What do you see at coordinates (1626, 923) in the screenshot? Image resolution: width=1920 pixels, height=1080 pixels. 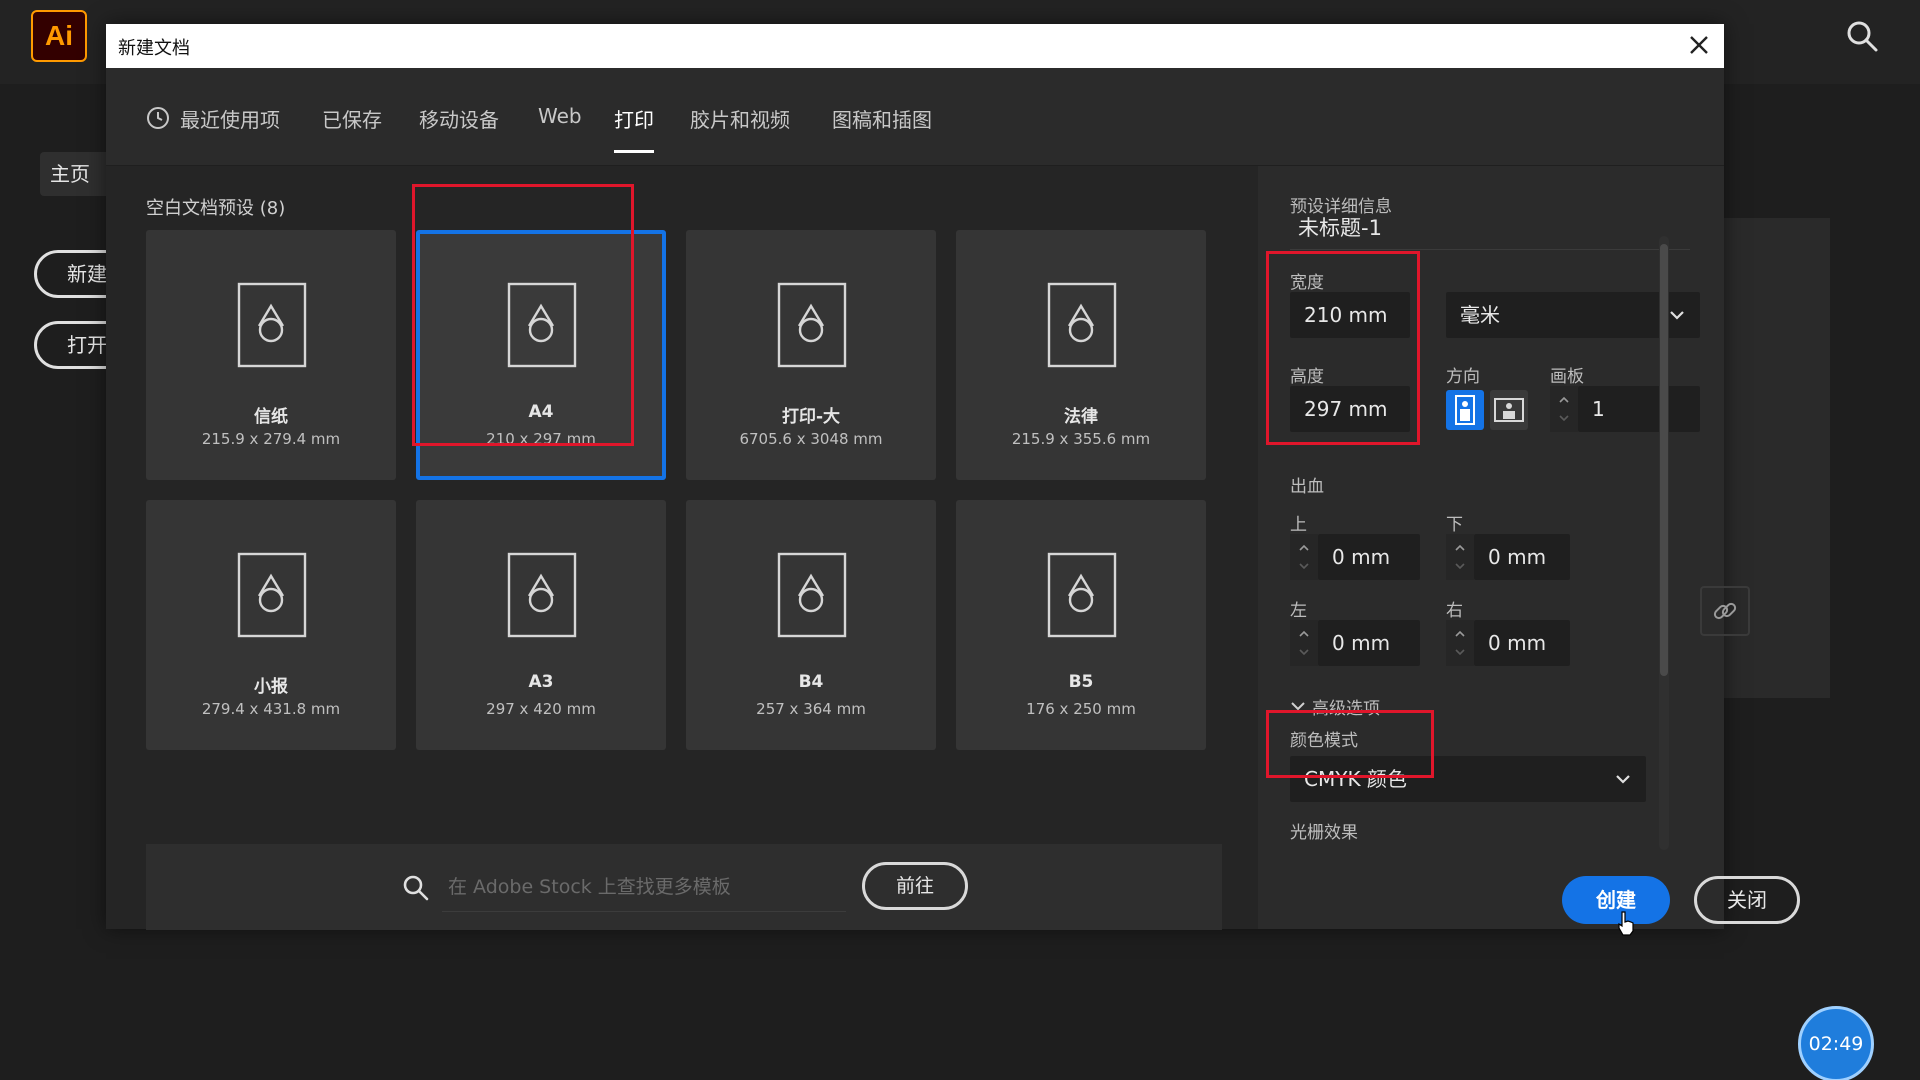 I see `hand-cursor-icon` at bounding box center [1626, 923].